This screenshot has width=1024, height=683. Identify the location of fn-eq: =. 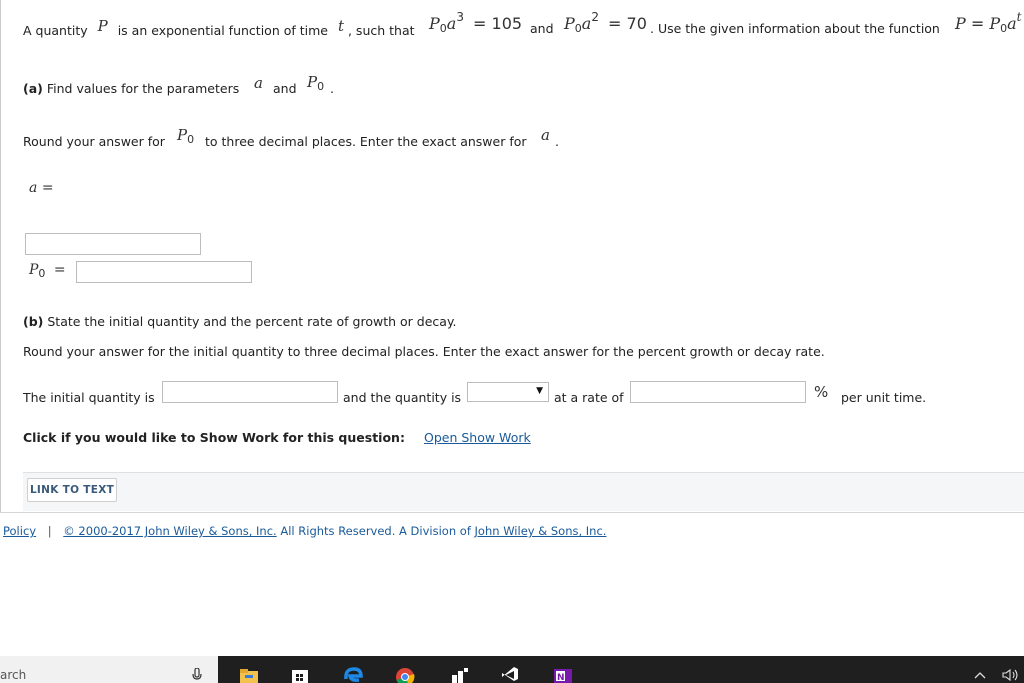
(977, 23).